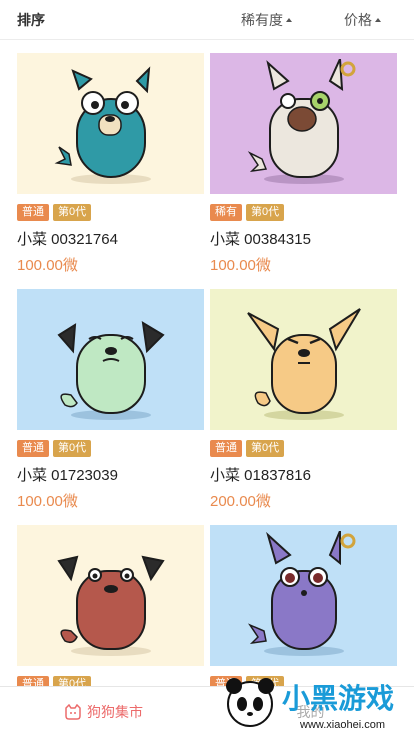  I want to click on rarity-badge: 稀有, so click(226, 212).